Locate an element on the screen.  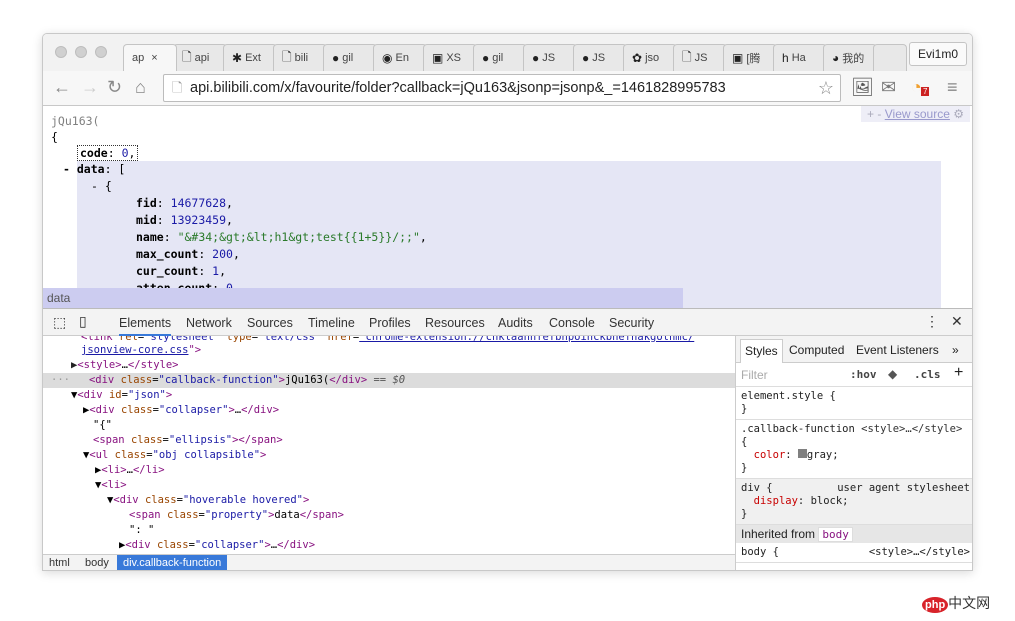
tab-label: [腾 is located at coordinates (753, 59).